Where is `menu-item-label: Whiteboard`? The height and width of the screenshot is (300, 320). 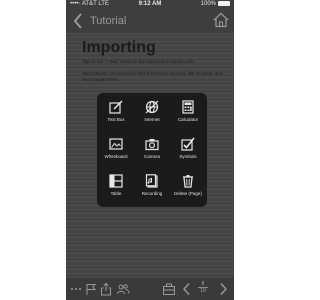 menu-item-label: Whiteboard is located at coordinates (116, 156).